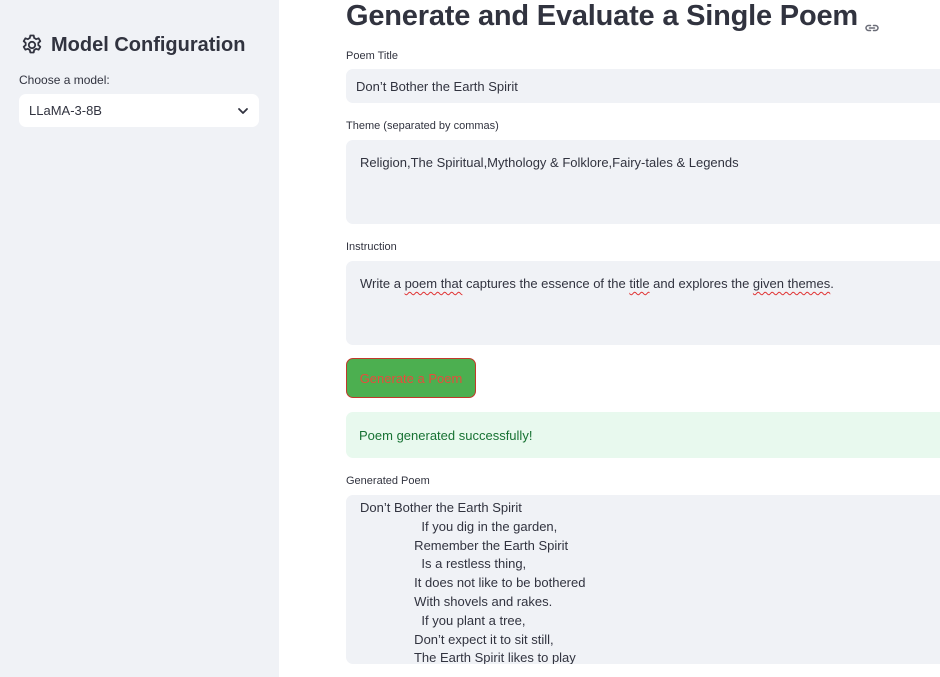 The width and height of the screenshot is (940, 677). What do you see at coordinates (468, 657) in the screenshot?
I see `poem-line: The Earth Spirit likes to play` at bounding box center [468, 657].